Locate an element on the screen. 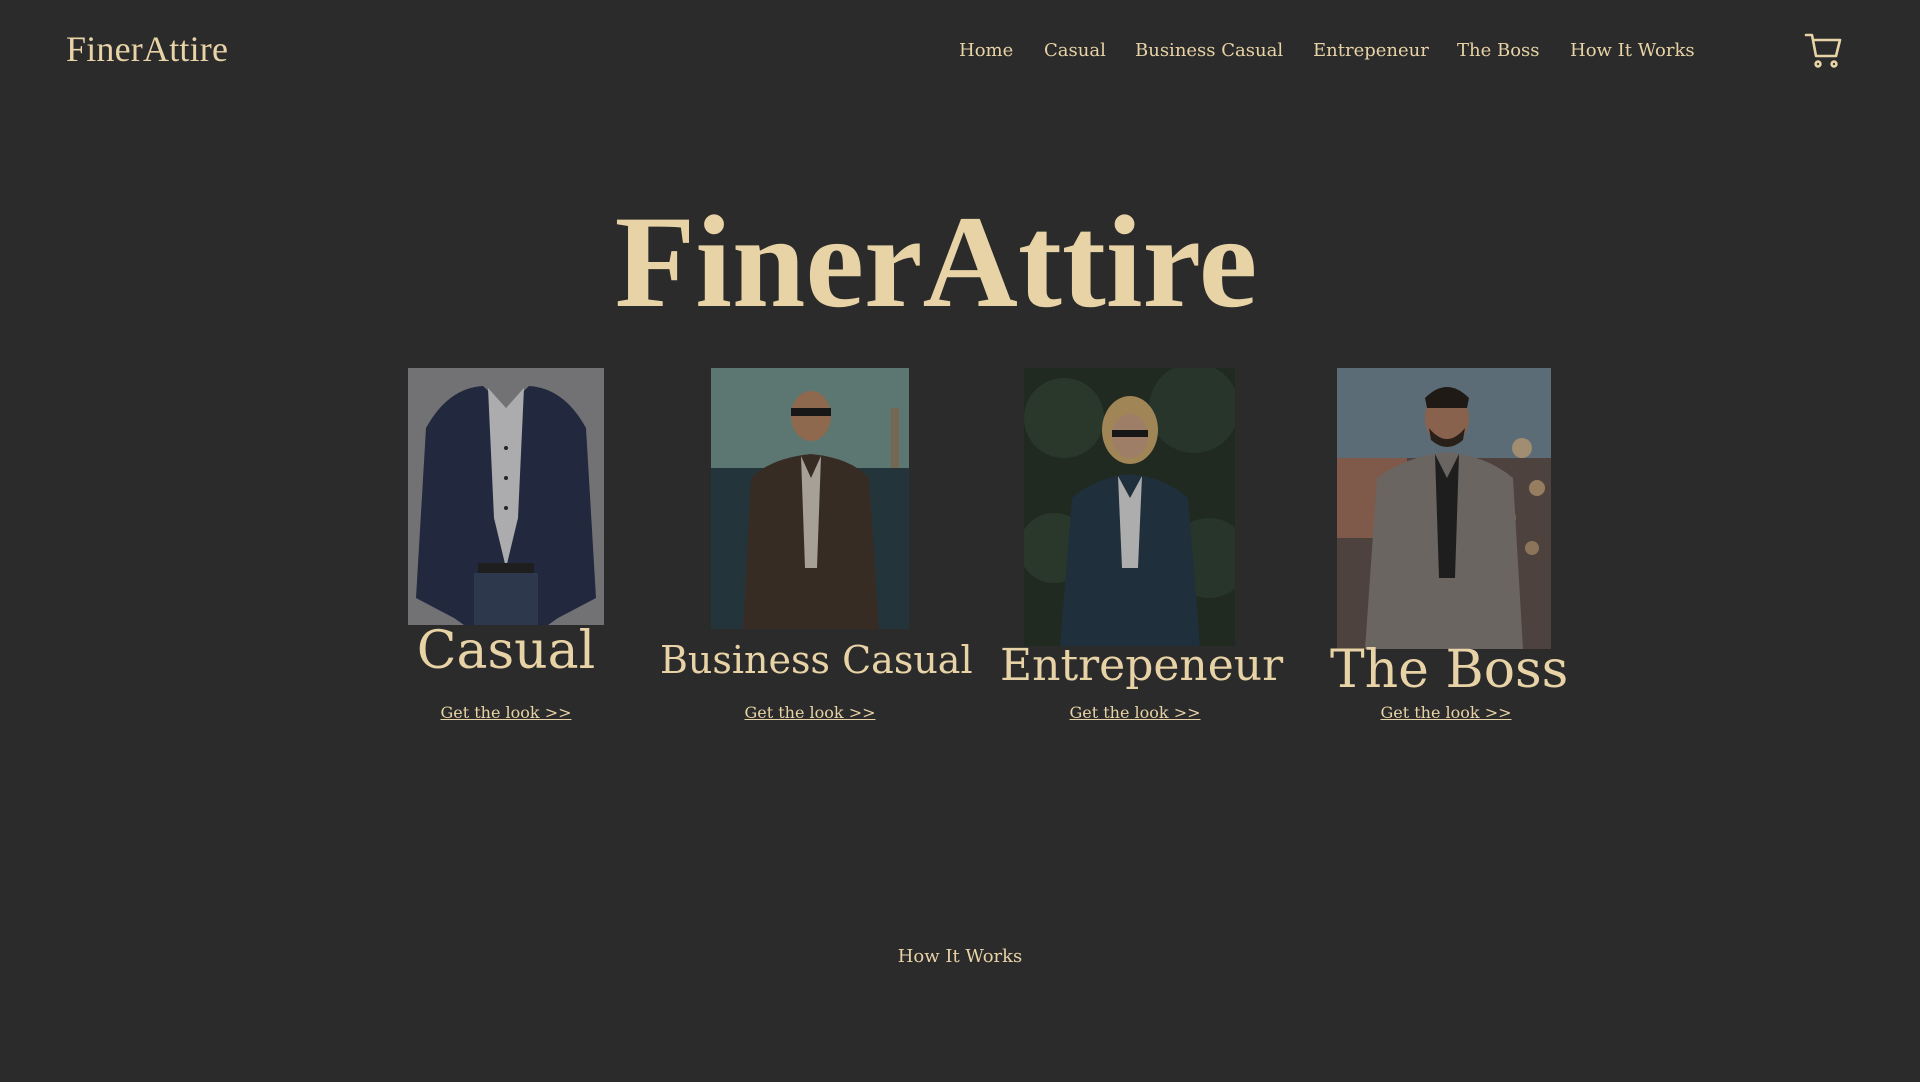 The width and height of the screenshot is (1920, 1082). collection-card-entrepeneur: Entrepeneur Get the look >> is located at coordinates (1142, 548).